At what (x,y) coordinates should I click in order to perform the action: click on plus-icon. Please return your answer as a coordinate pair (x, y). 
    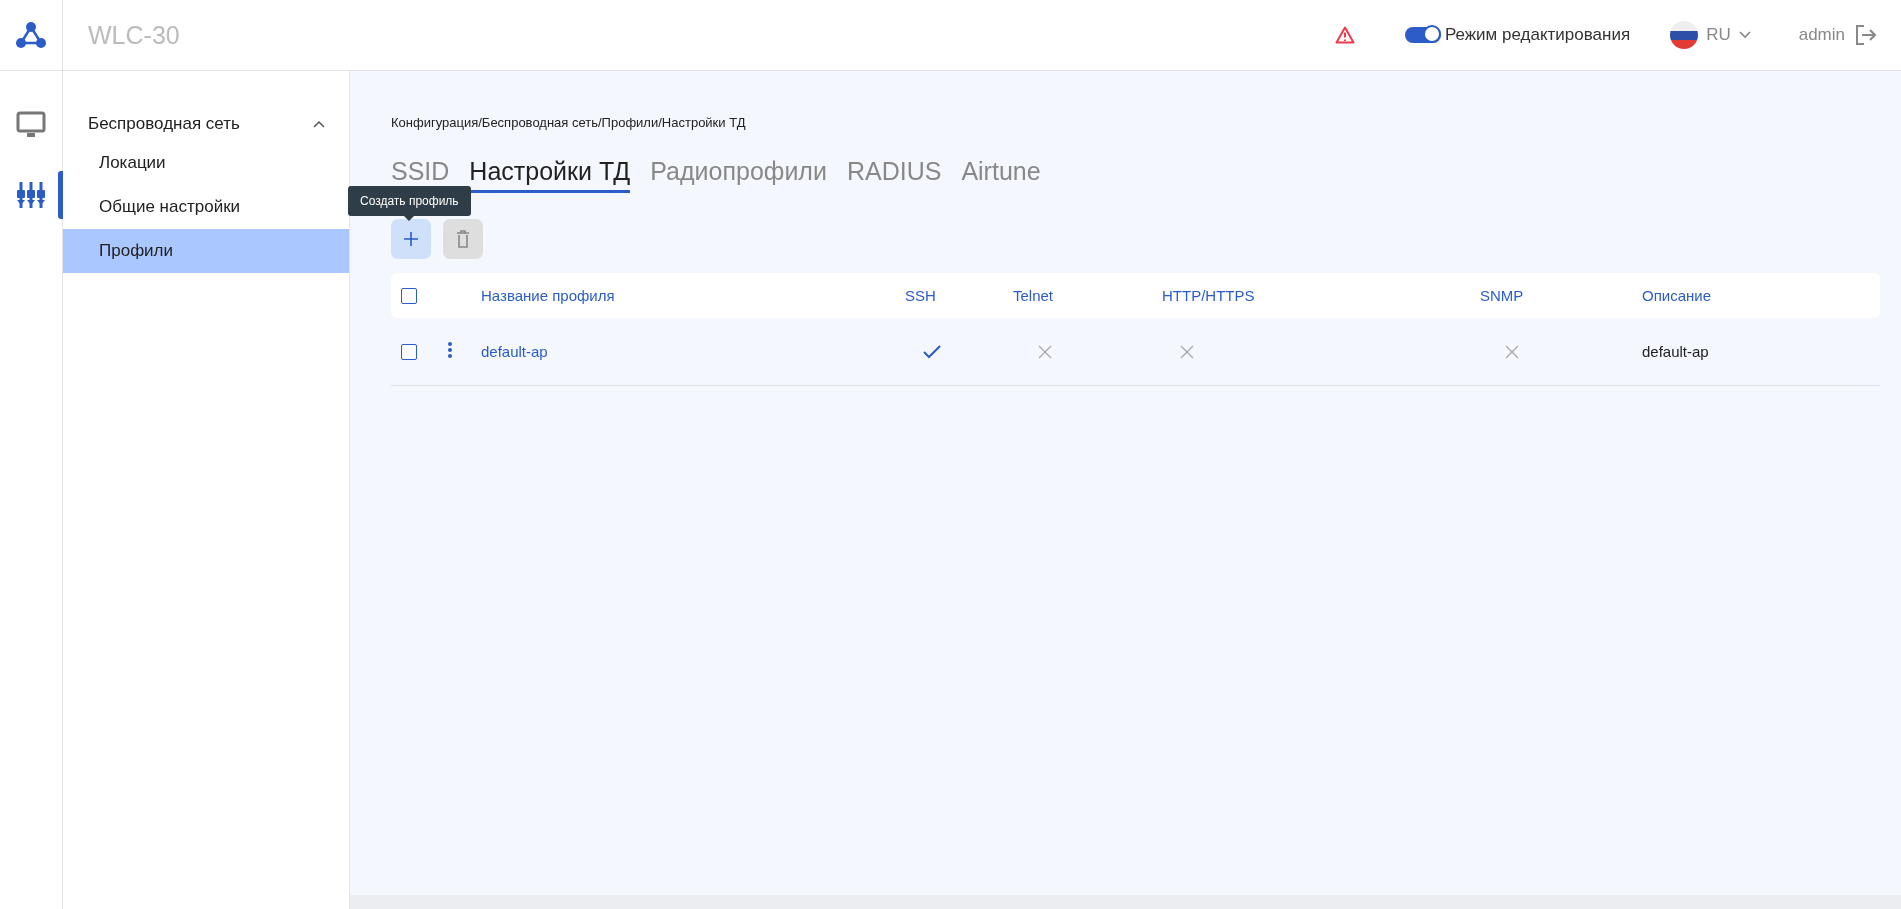
    Looking at the image, I should click on (411, 239).